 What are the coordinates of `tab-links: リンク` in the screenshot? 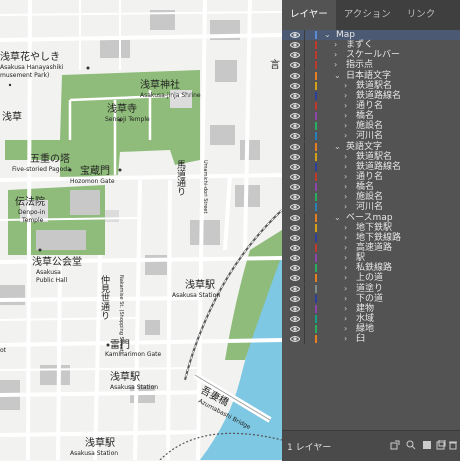 It's located at (421, 15).